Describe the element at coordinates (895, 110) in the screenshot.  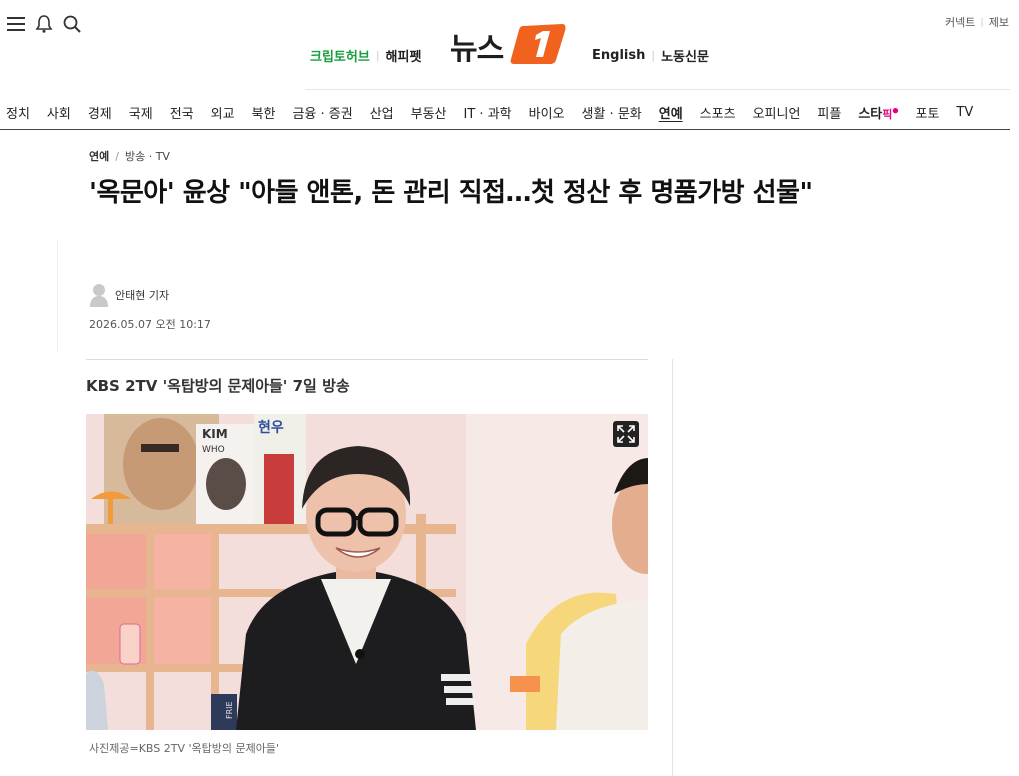
I see `starpick-star-icon: ●` at that location.